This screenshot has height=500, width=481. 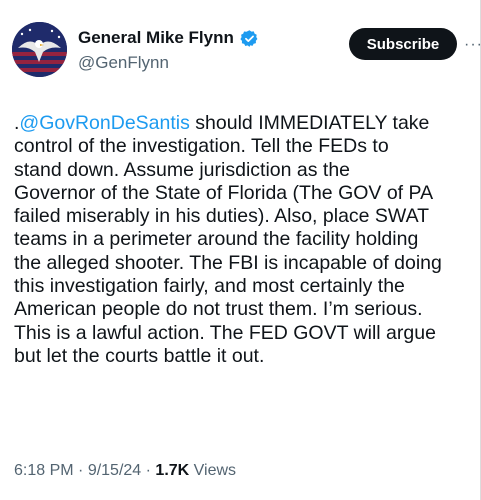 I want to click on eagle-flag-avatar-icon, so click(x=39, y=49).